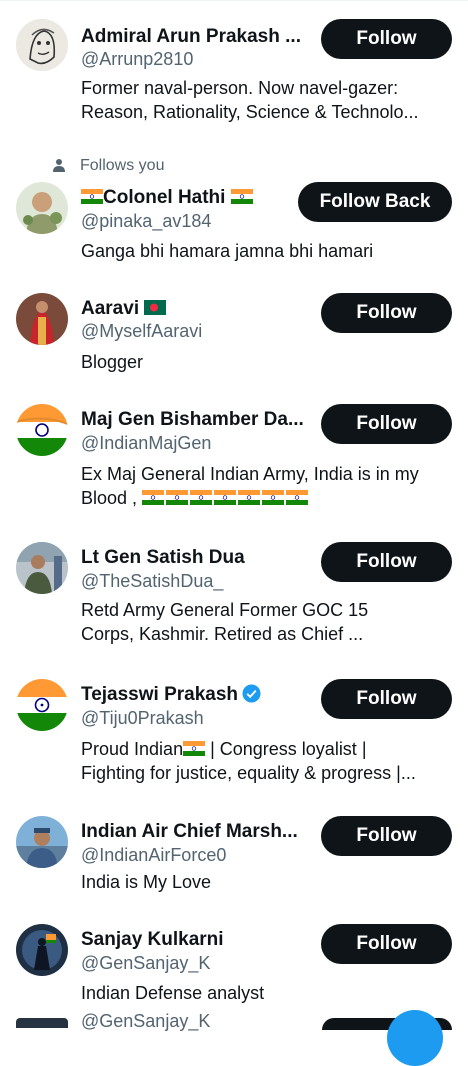 The image size is (468, 1066). I want to click on display-name: Tejasswi Prakash, so click(191, 695).